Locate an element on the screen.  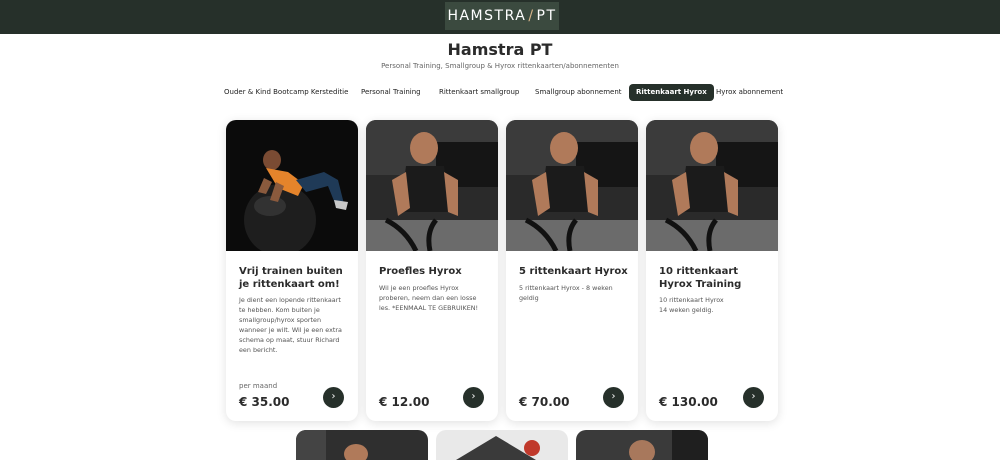
tab-smallgroup-abonnement: Smallgroup abonnement is located at coordinates (578, 92).